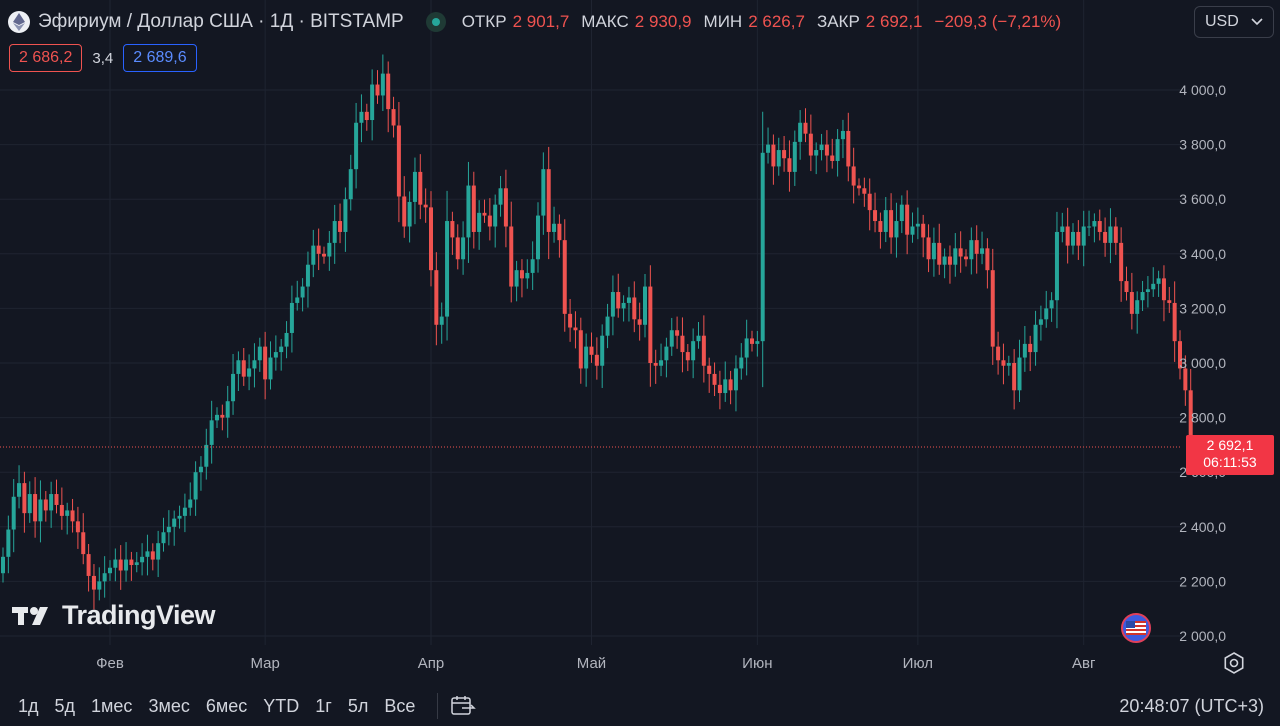 This screenshot has width=1280, height=726. I want to click on open-value: 2 901,7, so click(541, 21).